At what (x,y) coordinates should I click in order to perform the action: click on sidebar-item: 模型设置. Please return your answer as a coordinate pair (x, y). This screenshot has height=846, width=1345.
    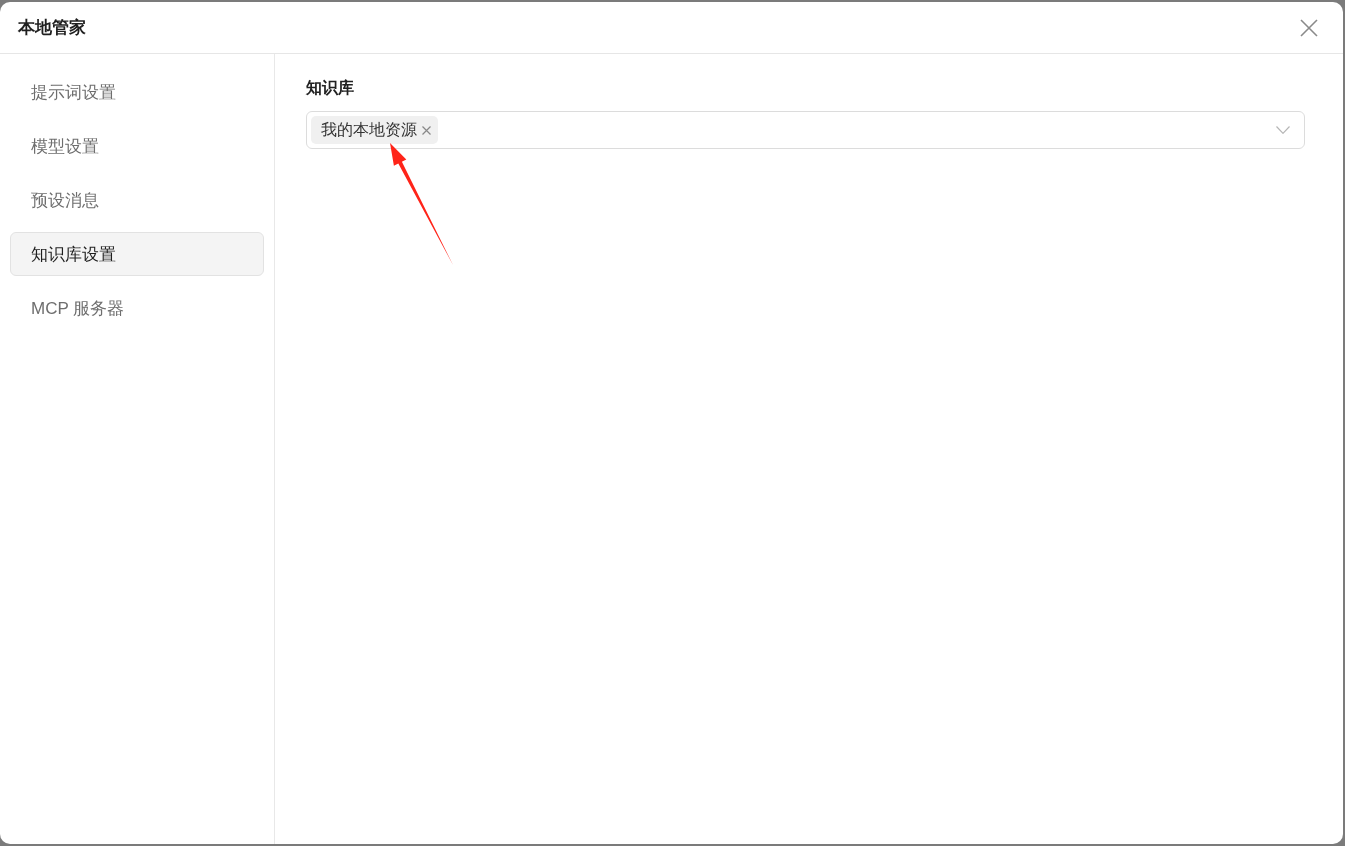
    Looking at the image, I should click on (137, 146).